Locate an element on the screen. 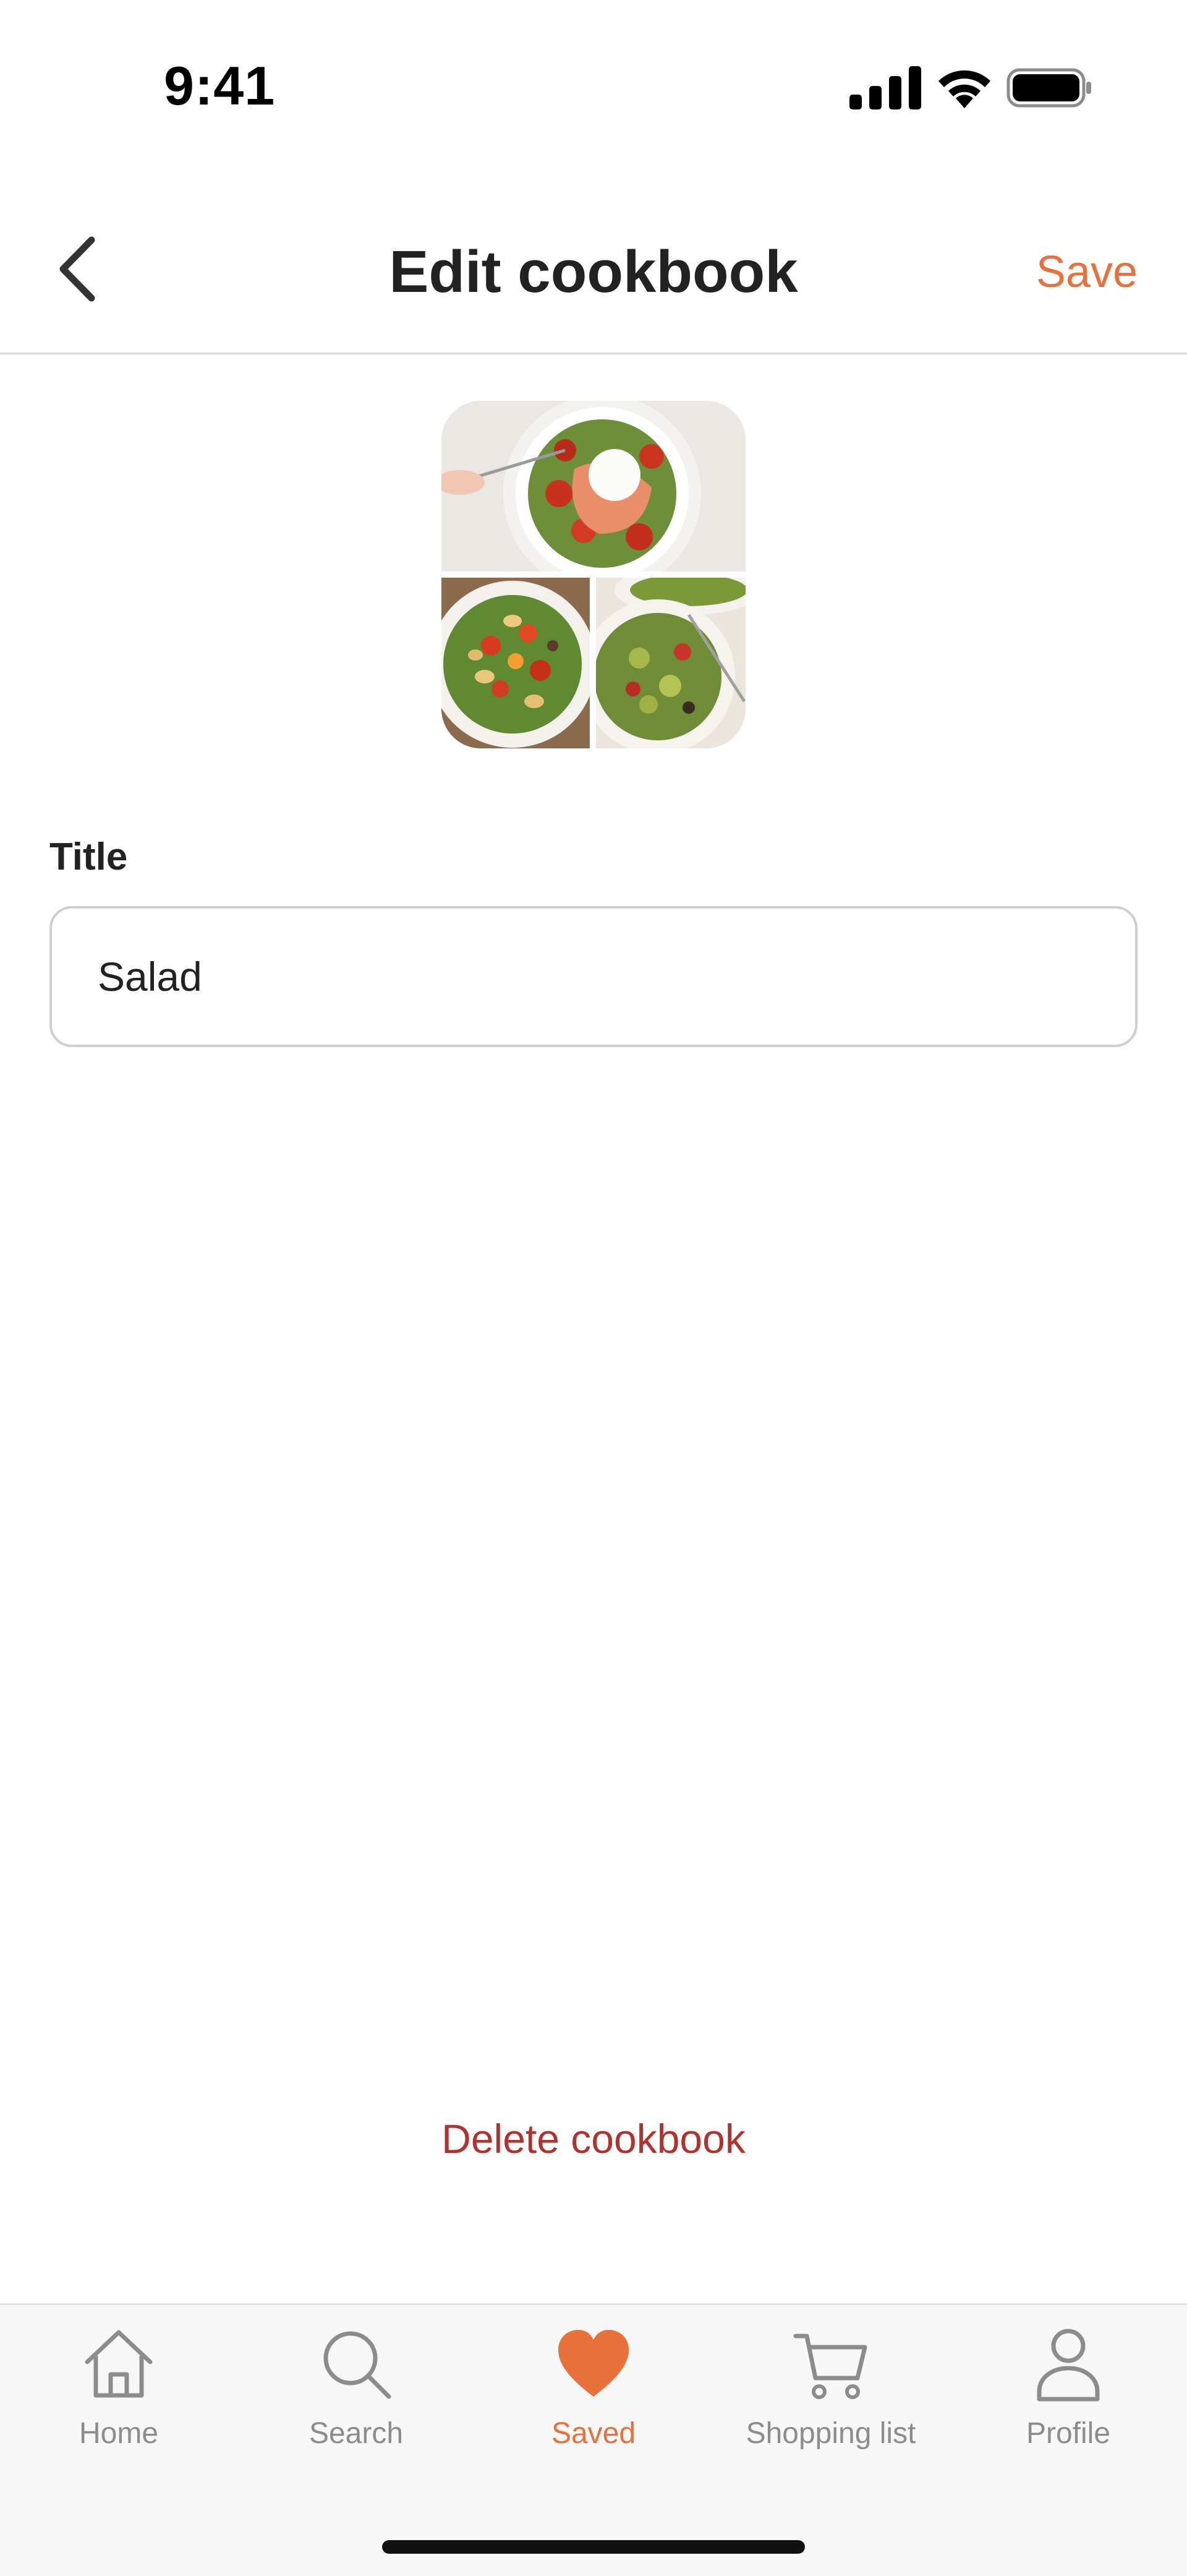 The image size is (1187, 2576). save-button: Save is located at coordinates (1087, 272).